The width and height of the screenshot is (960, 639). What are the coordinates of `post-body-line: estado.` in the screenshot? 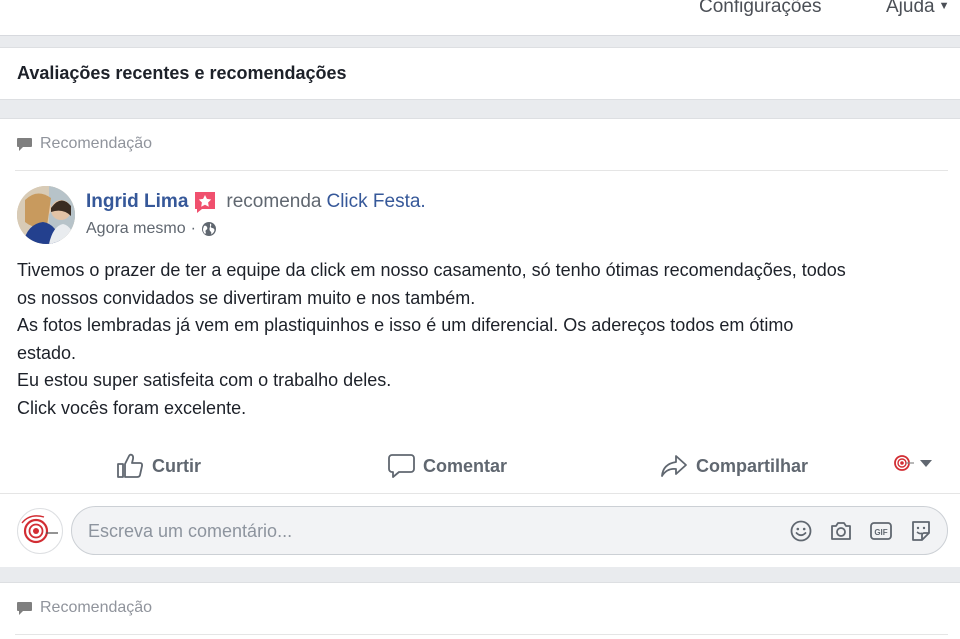 It's located at (47, 352).